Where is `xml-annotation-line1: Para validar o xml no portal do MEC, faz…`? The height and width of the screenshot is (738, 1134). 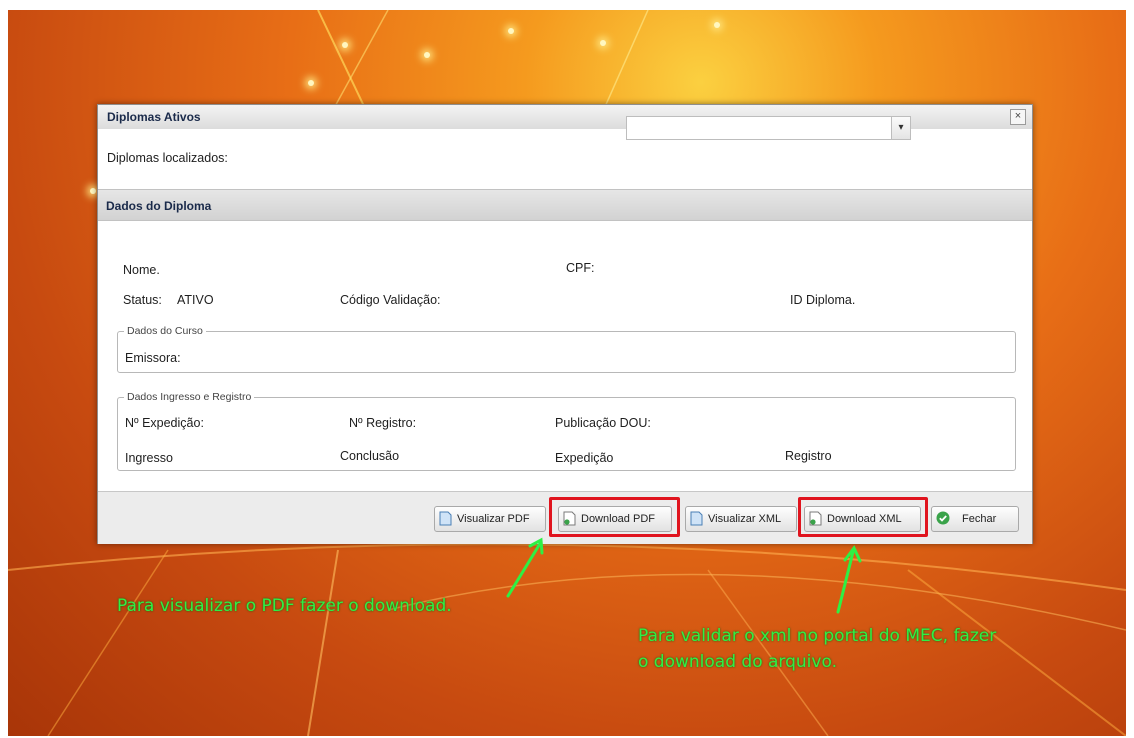
xml-annotation-line1: Para validar o xml no portal do MEC, faz… is located at coordinates (817, 636).